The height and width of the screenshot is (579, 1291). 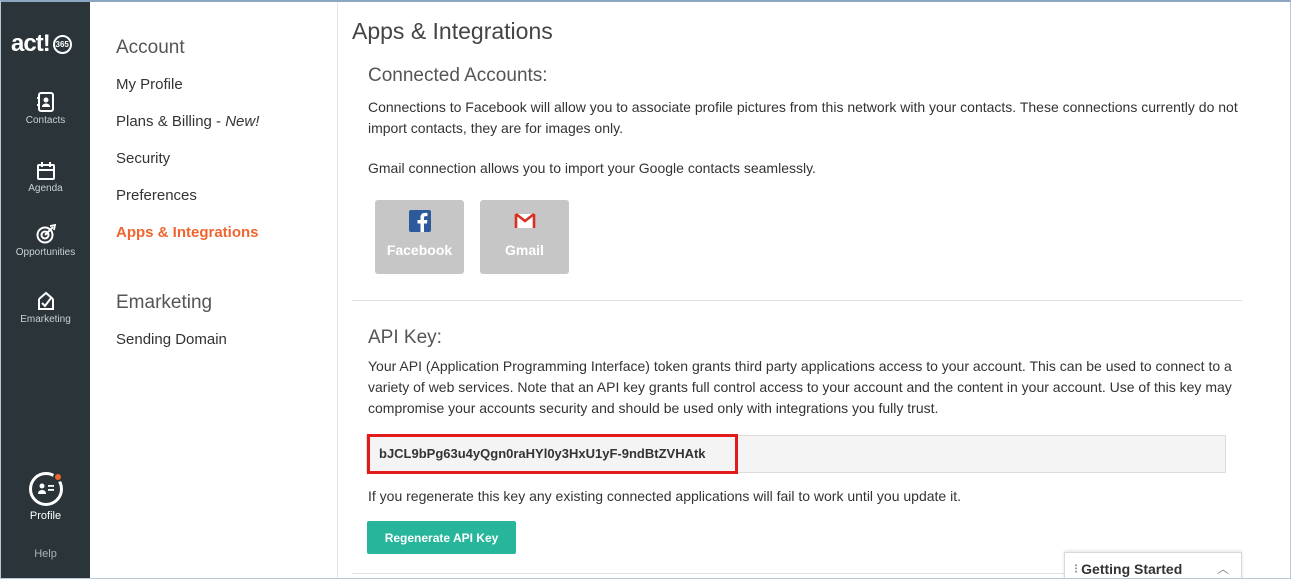 What do you see at coordinates (143, 158) in the screenshot?
I see `nav-item-security: Security` at bounding box center [143, 158].